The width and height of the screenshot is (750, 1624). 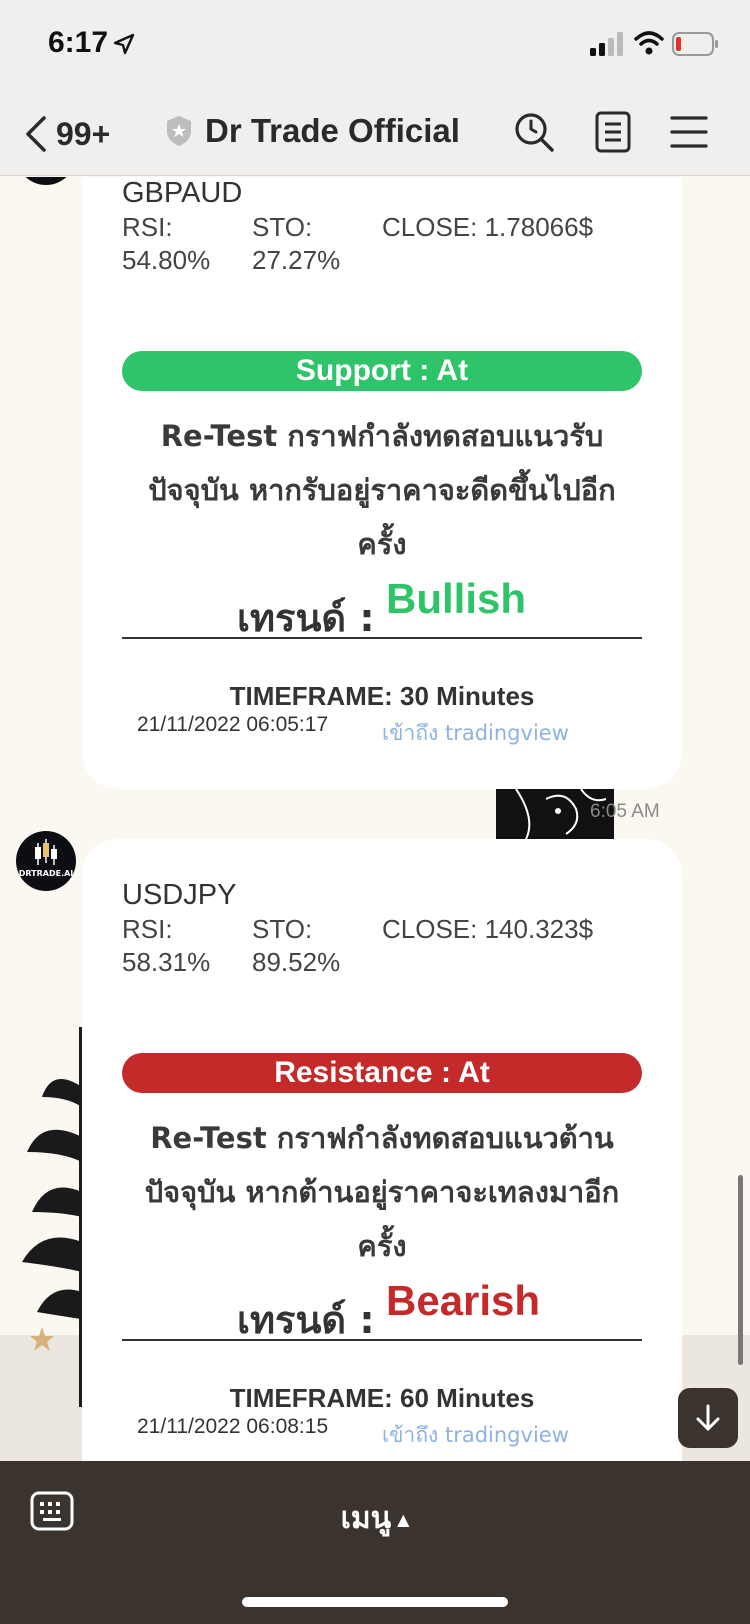 I want to click on status-bar: 6:17, so click(x=375, y=46).